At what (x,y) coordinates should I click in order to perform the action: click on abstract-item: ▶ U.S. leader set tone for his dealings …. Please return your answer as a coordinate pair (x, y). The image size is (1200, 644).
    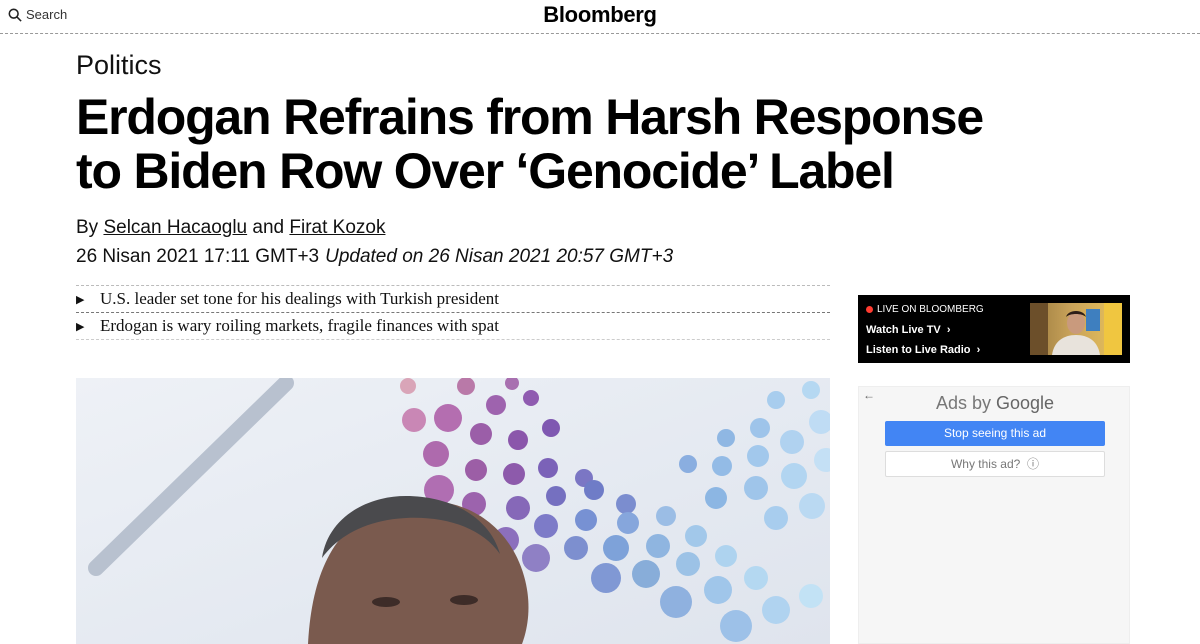
    Looking at the image, I should click on (453, 299).